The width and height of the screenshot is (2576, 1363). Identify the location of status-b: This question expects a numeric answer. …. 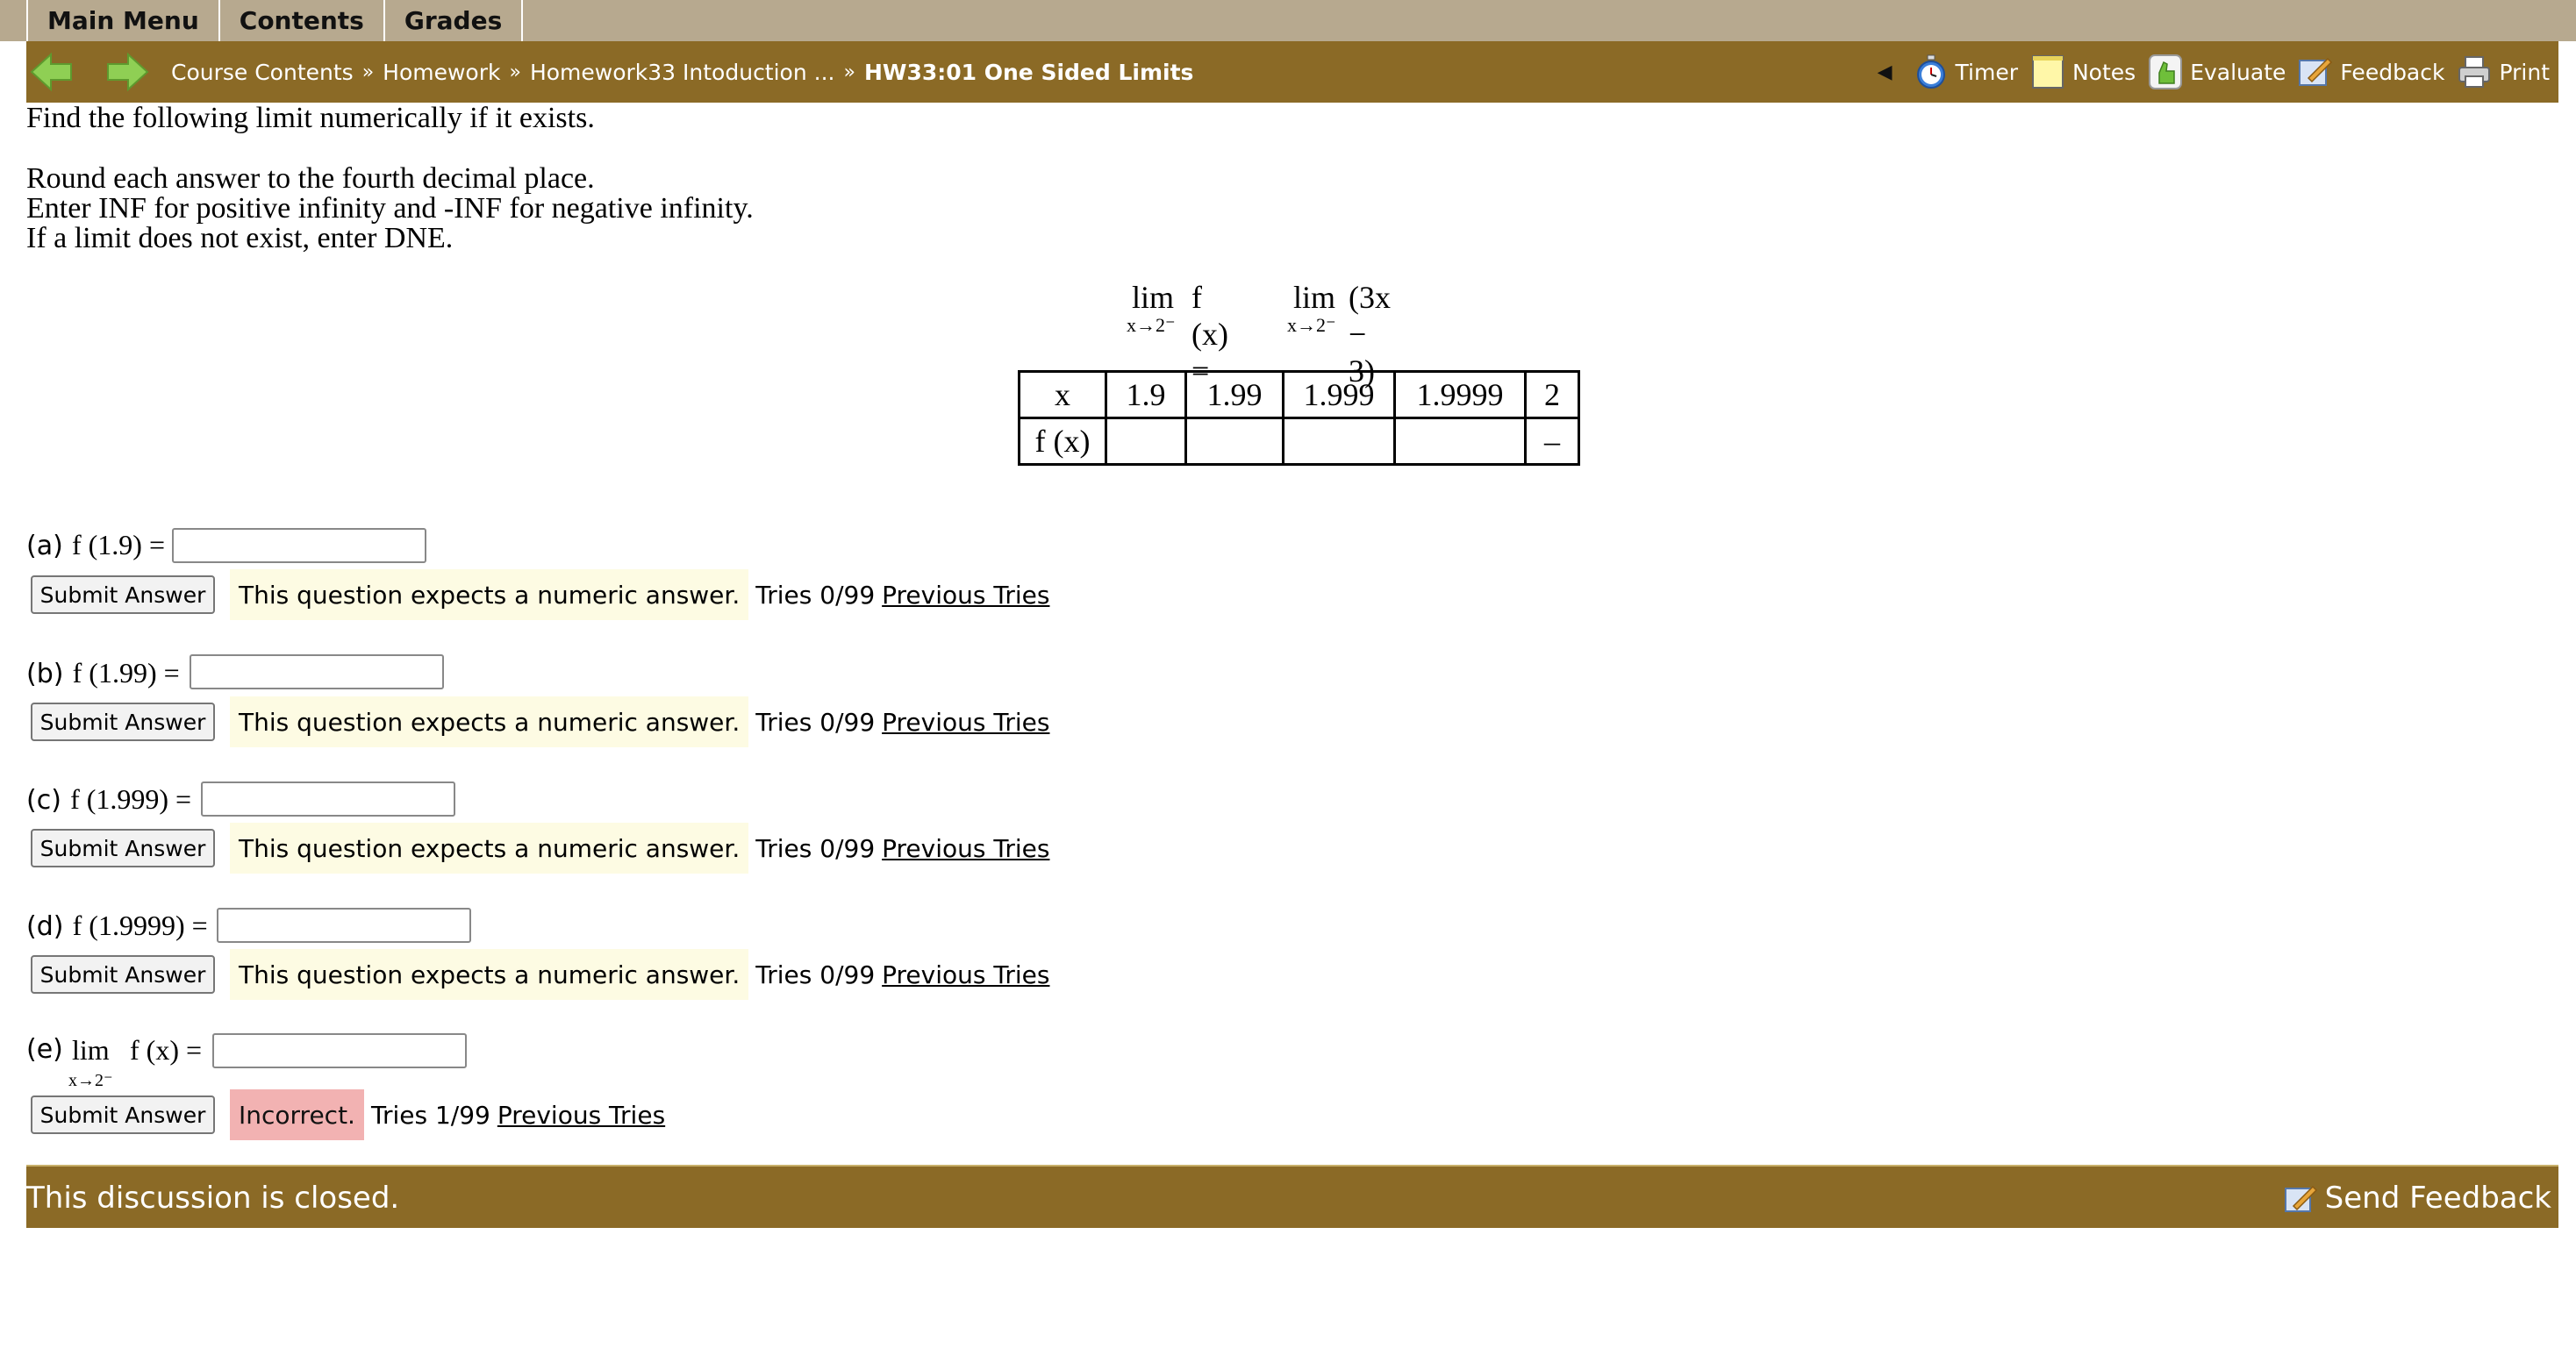
(639, 721).